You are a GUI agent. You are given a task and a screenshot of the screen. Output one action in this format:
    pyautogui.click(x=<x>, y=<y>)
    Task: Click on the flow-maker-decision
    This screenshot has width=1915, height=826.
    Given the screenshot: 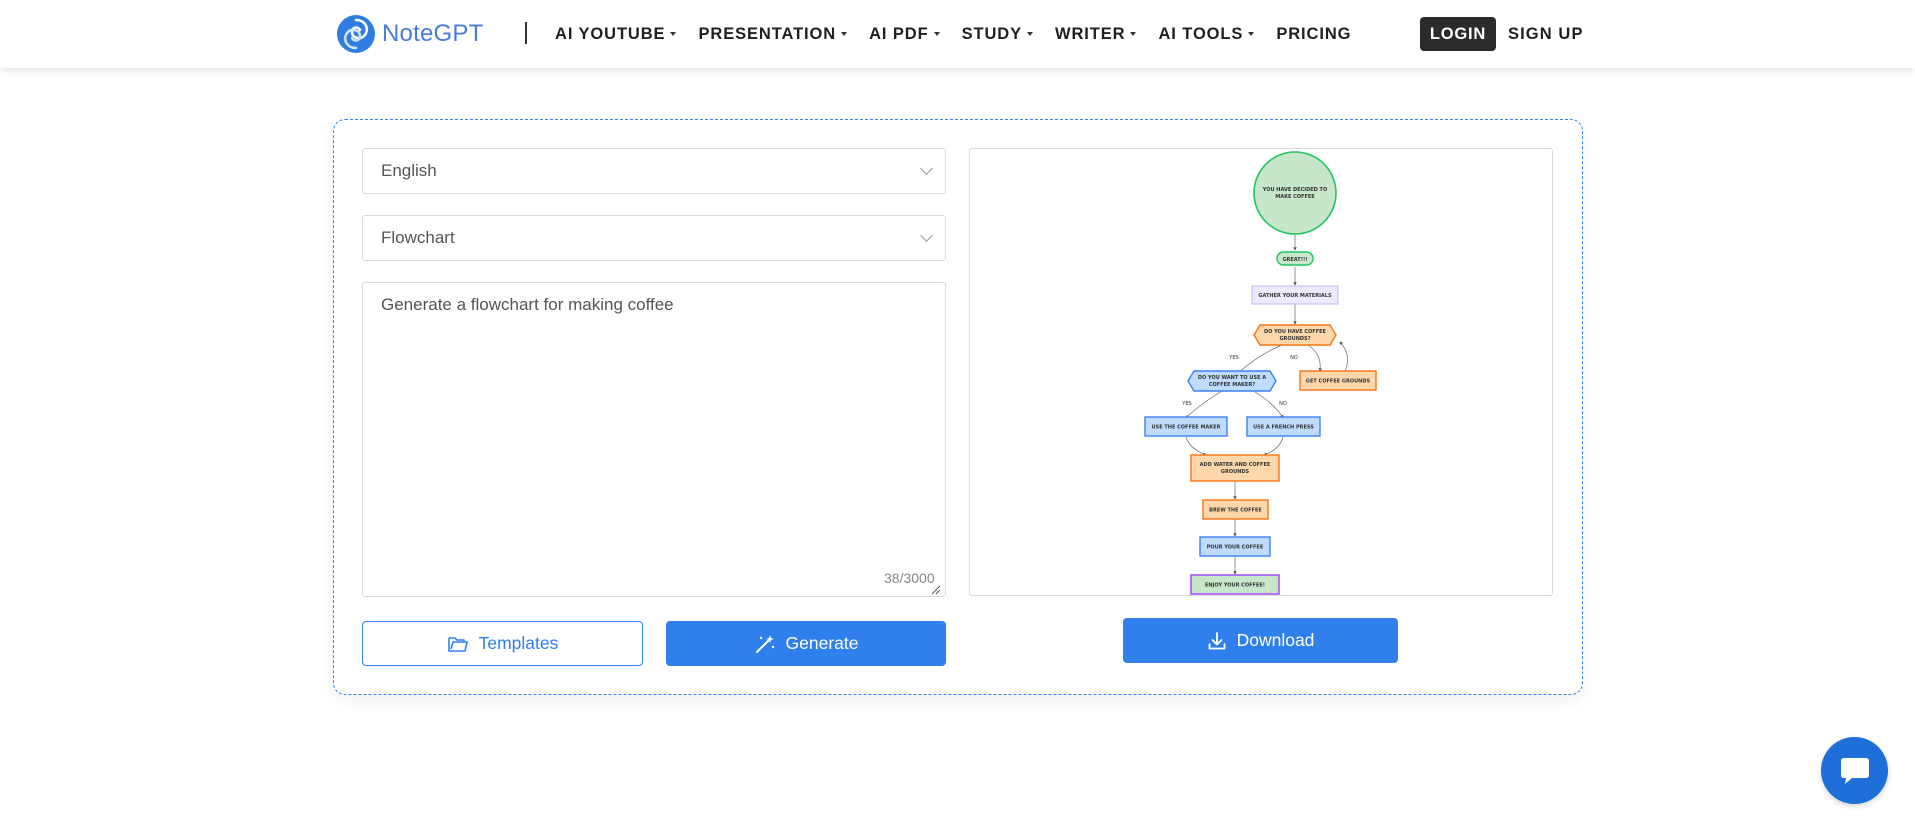 What is the action you would take?
    pyautogui.click(x=1232, y=381)
    